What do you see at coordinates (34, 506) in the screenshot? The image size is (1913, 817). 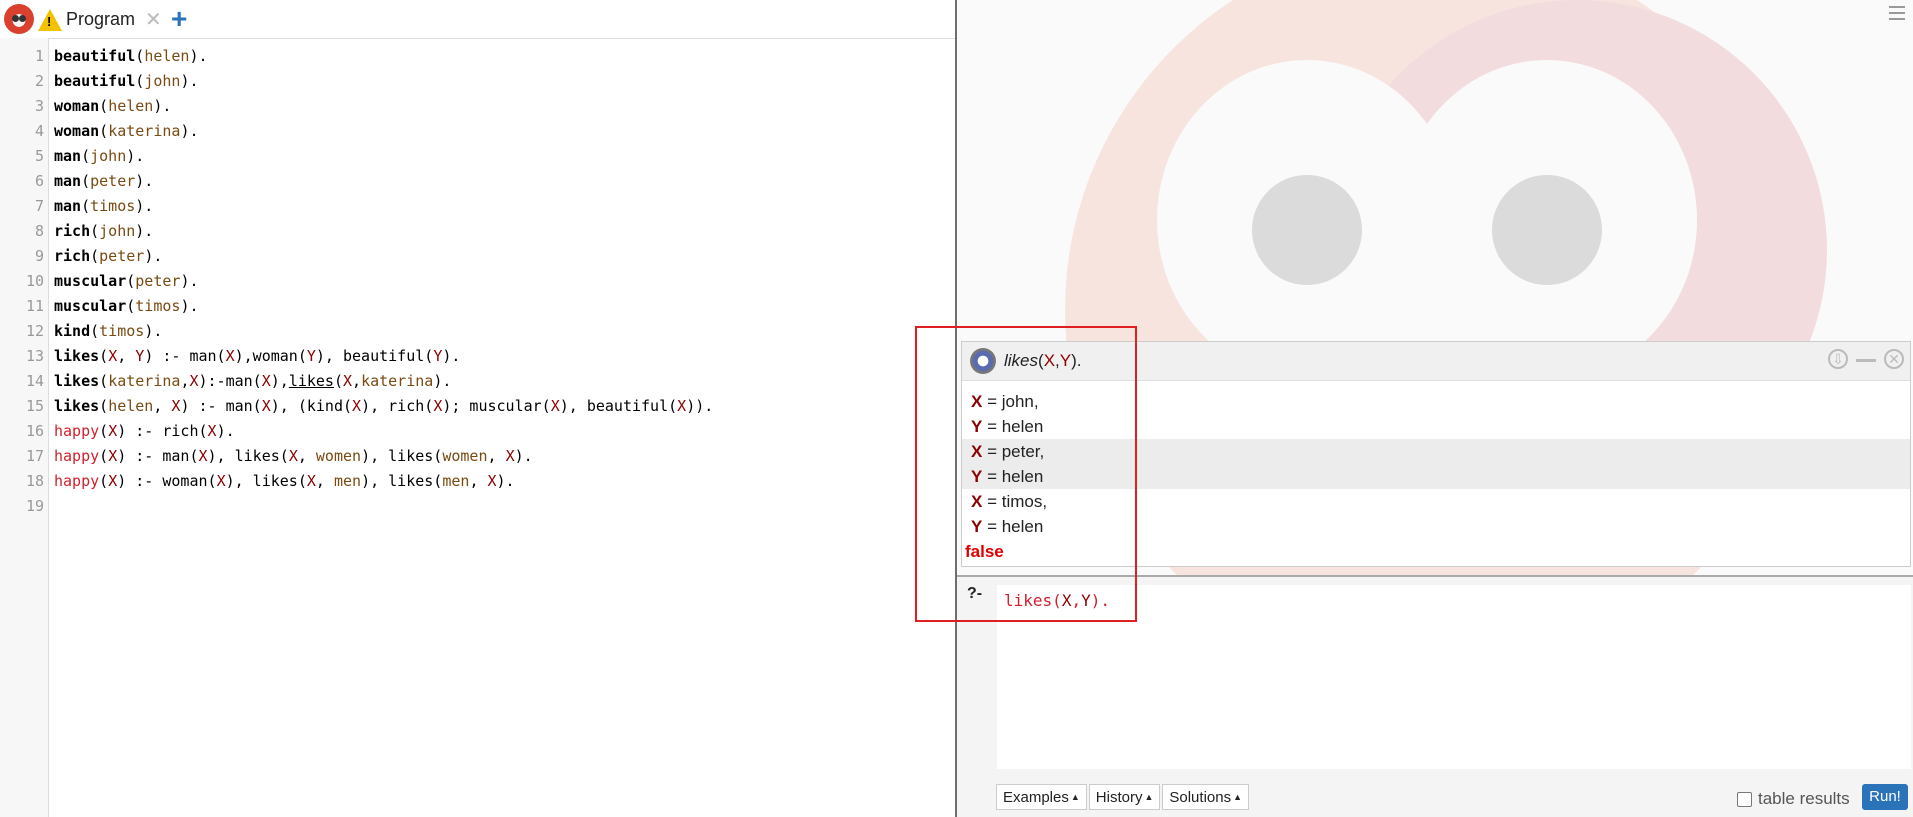 I see `line-number: 19` at bounding box center [34, 506].